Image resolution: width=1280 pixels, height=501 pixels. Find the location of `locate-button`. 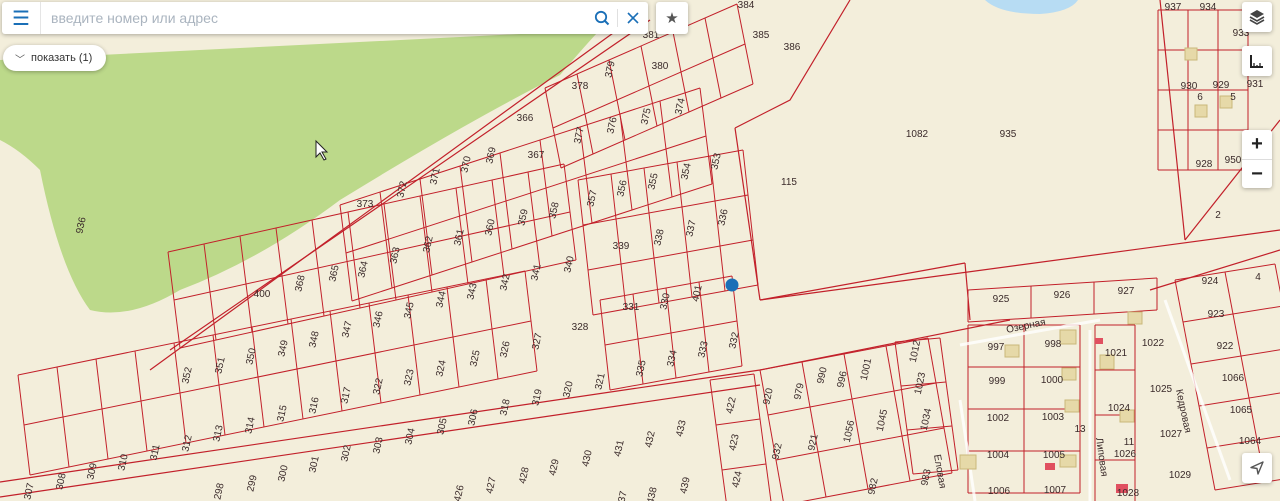

locate-button is located at coordinates (1257, 468).